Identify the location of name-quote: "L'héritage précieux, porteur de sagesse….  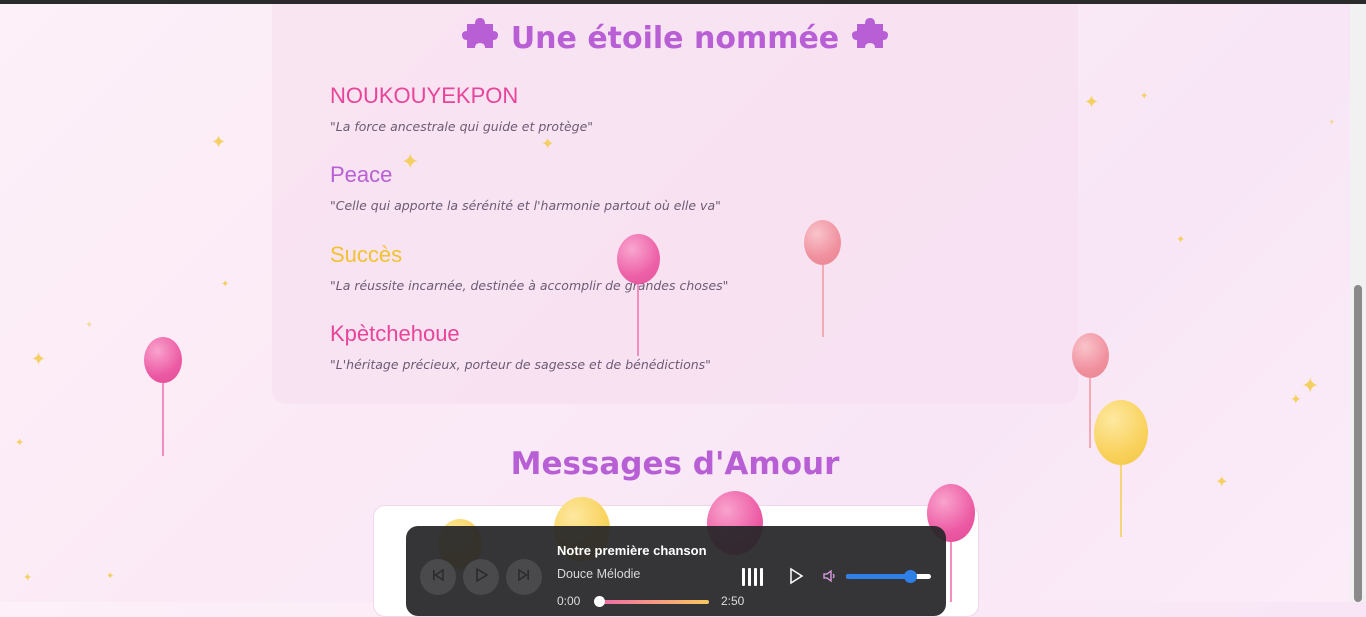
(520, 364).